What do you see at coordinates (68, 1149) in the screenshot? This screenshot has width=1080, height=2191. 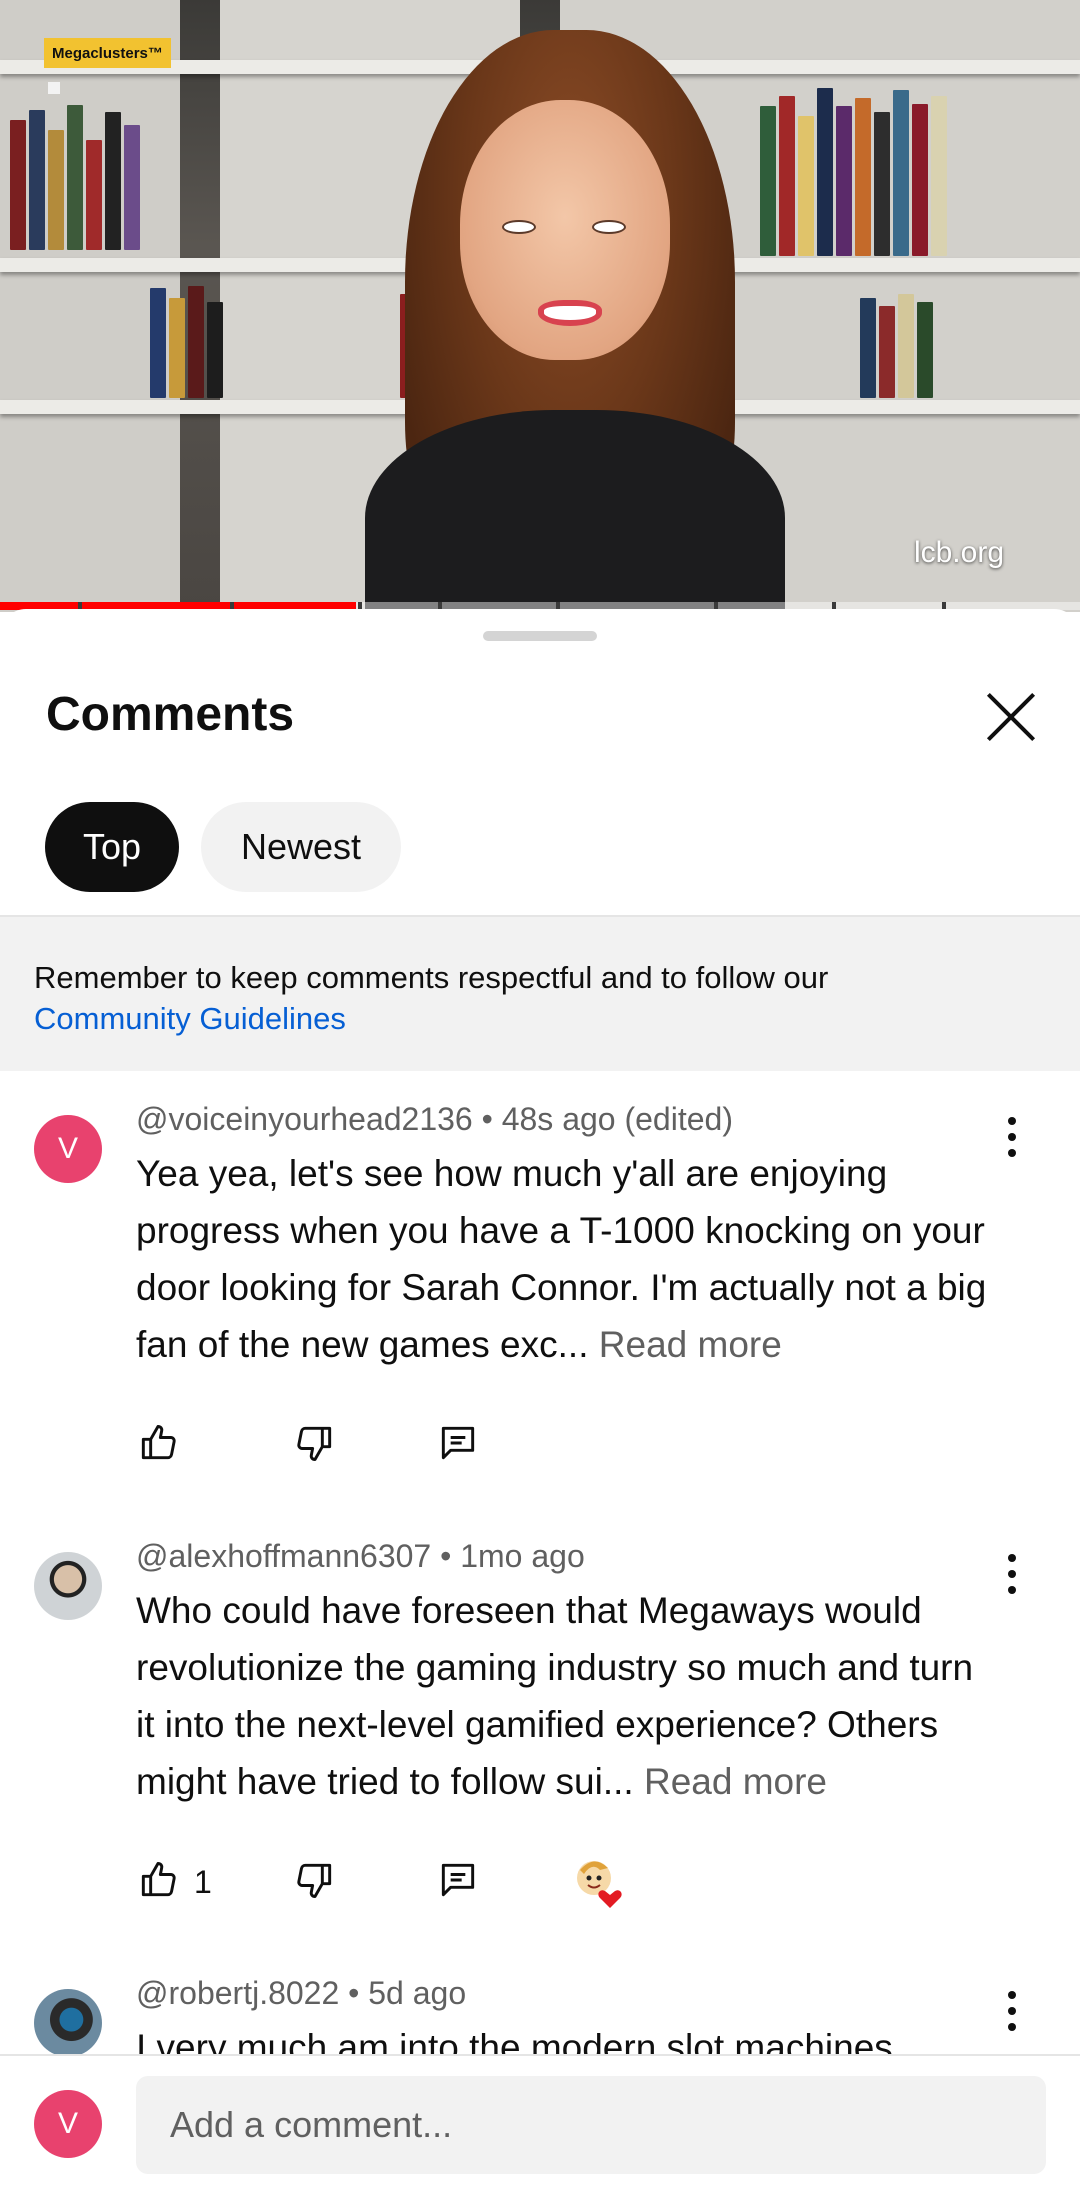 I see `avatar: V` at bounding box center [68, 1149].